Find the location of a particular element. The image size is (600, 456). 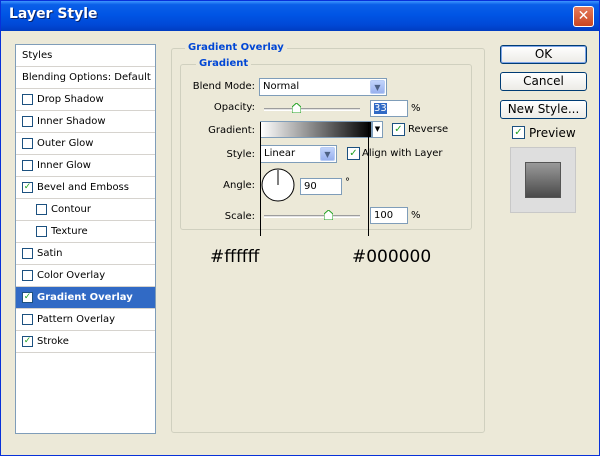

opacity-label: Opacity: is located at coordinates (234, 107).